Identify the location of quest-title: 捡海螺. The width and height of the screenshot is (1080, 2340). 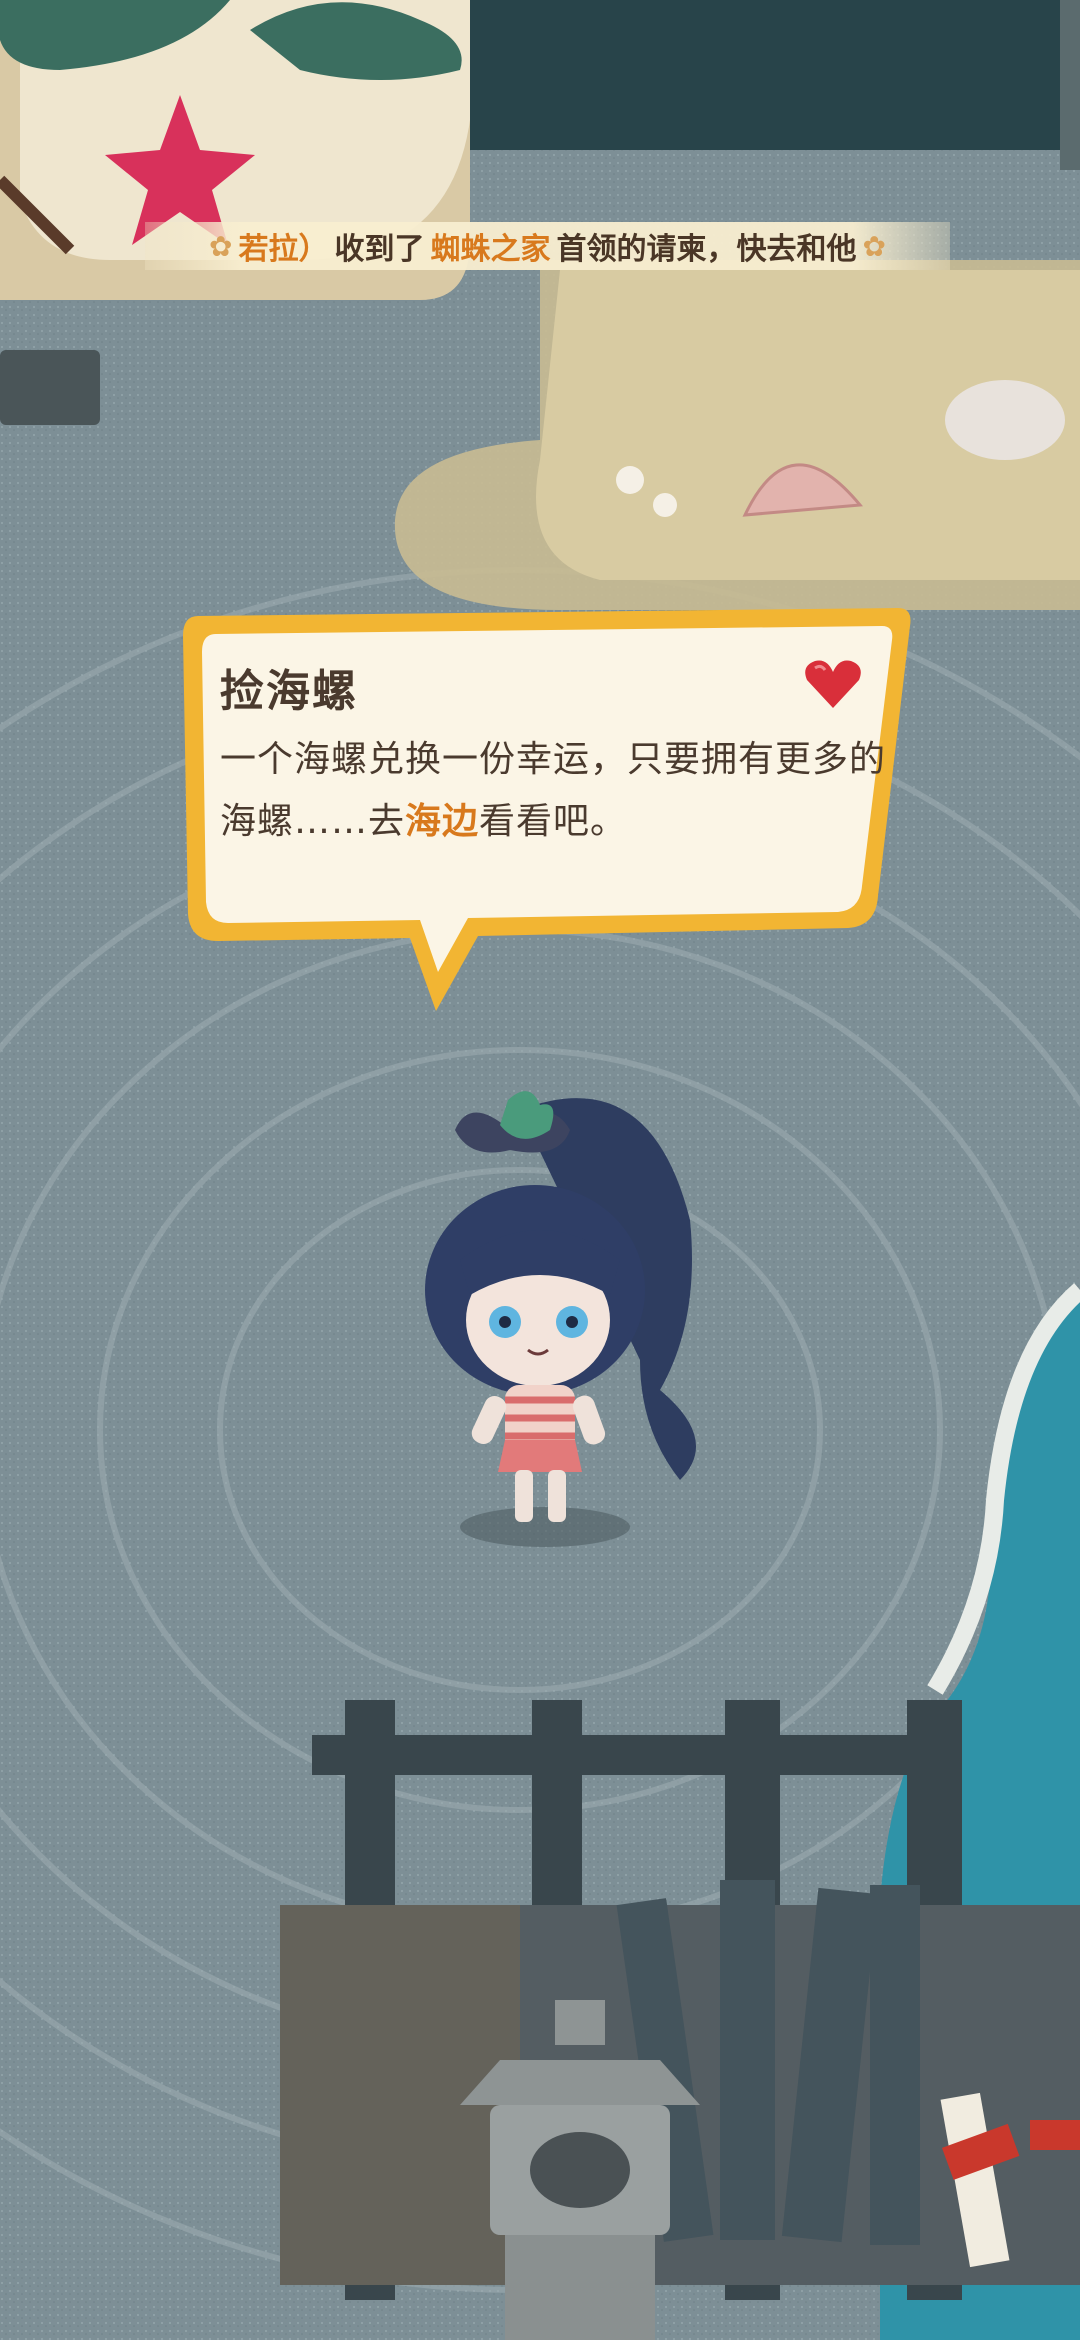
(289, 691).